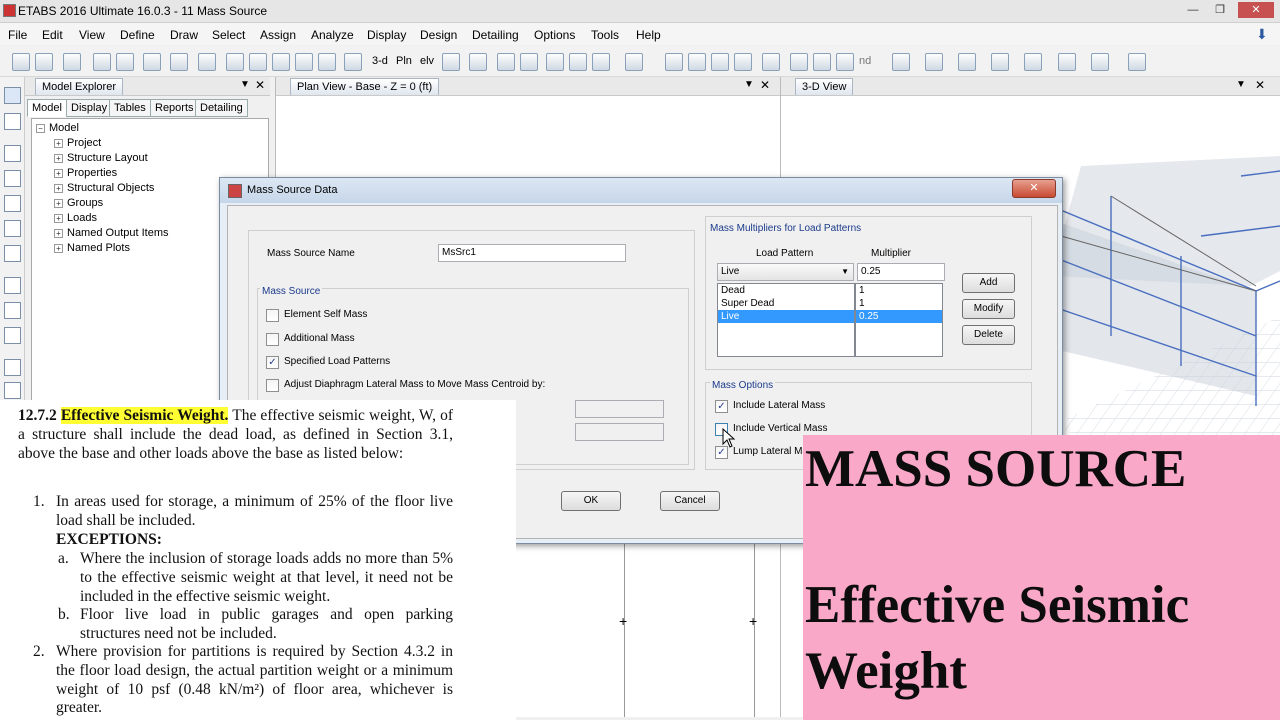 This screenshot has width=1280, height=720. Describe the element at coordinates (272, 362) in the screenshot. I see `specified-load-patterns-checkbox: ✓` at that location.